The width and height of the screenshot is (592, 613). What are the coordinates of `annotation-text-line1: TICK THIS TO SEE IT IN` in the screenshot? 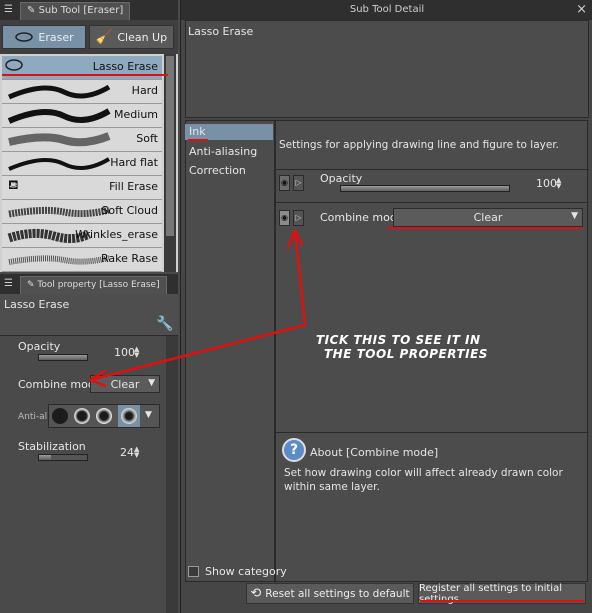 It's located at (398, 340).